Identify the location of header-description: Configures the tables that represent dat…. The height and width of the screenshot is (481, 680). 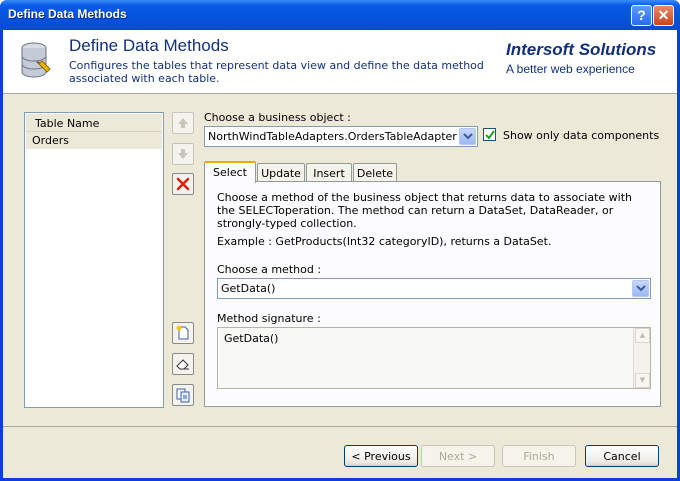
(276, 72).